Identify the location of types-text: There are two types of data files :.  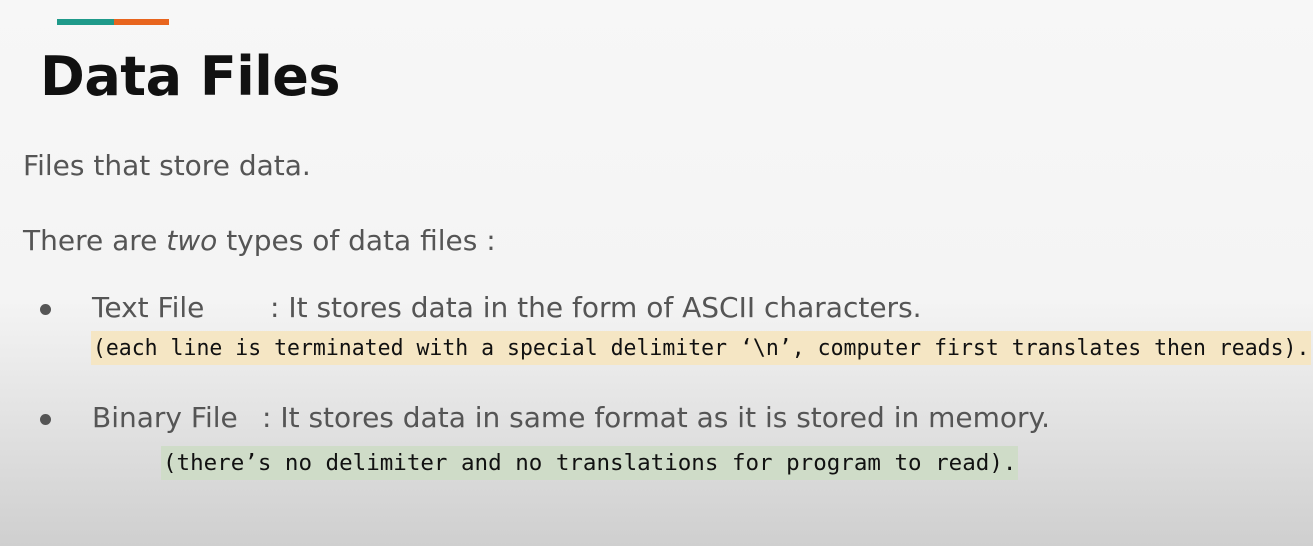
(259, 241).